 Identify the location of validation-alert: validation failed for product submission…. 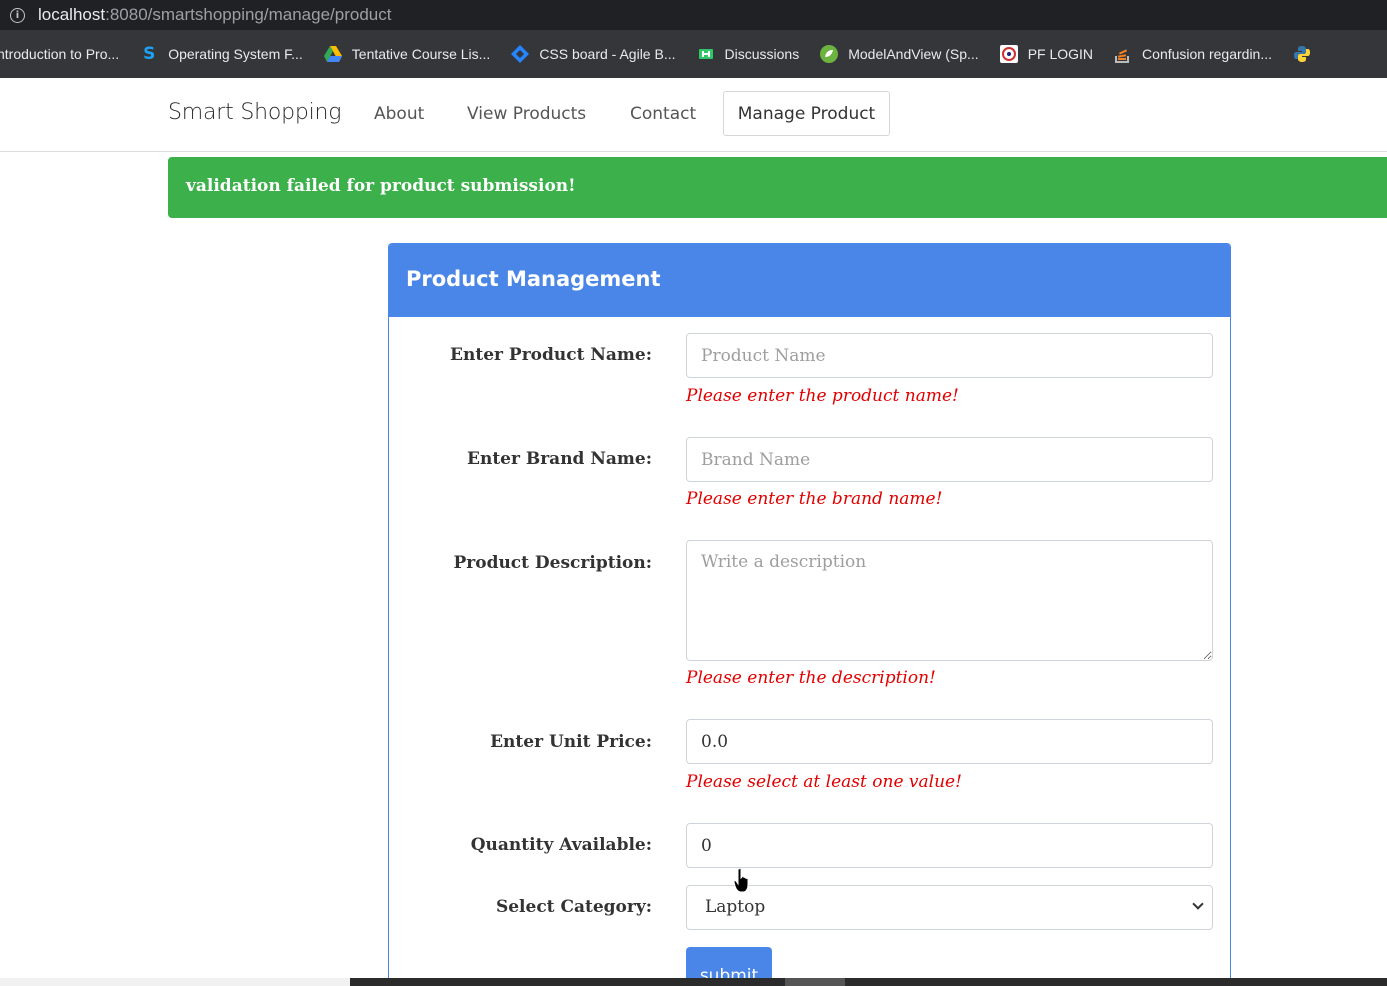
(777, 187).